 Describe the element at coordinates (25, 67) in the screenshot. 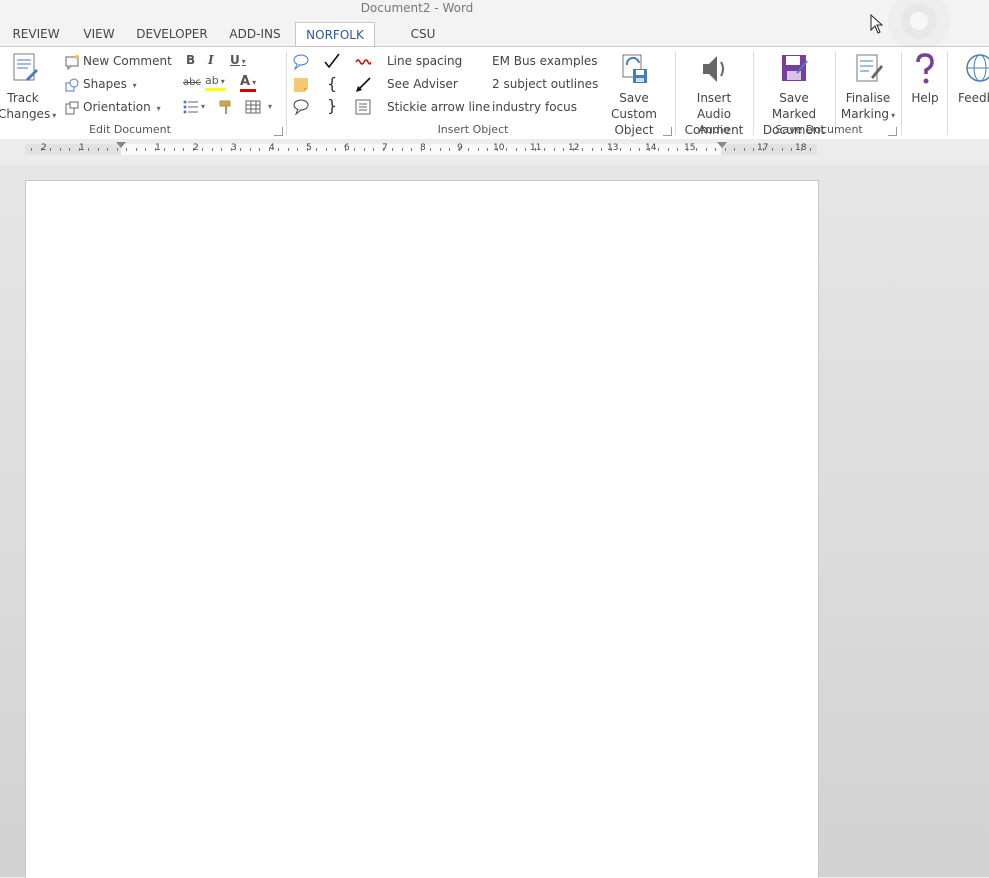

I see `track-changes-icon` at that location.